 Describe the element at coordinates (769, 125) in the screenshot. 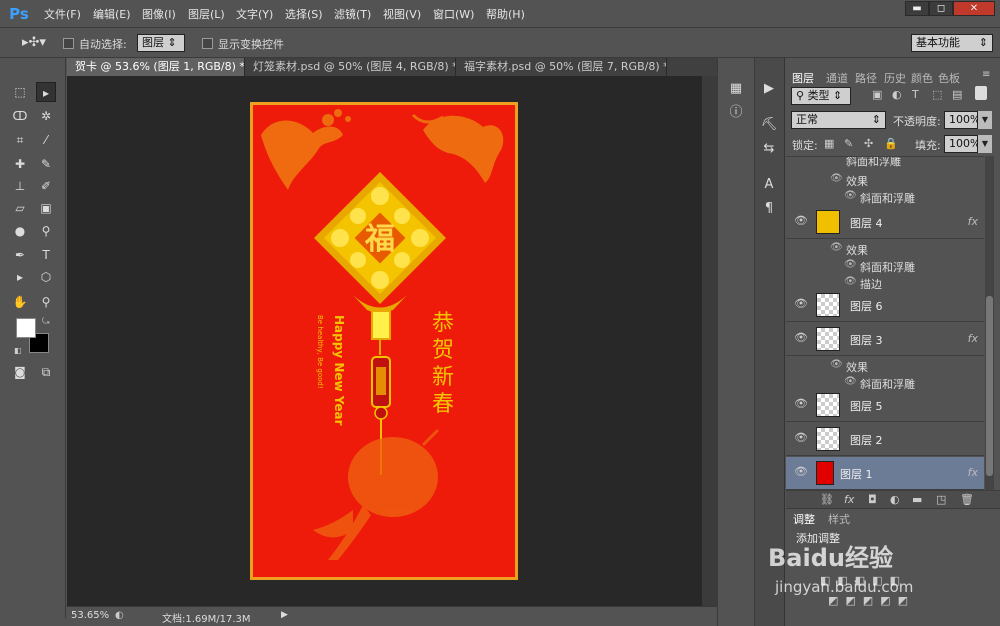

I see `brush-presets-icon: ⛏` at that location.